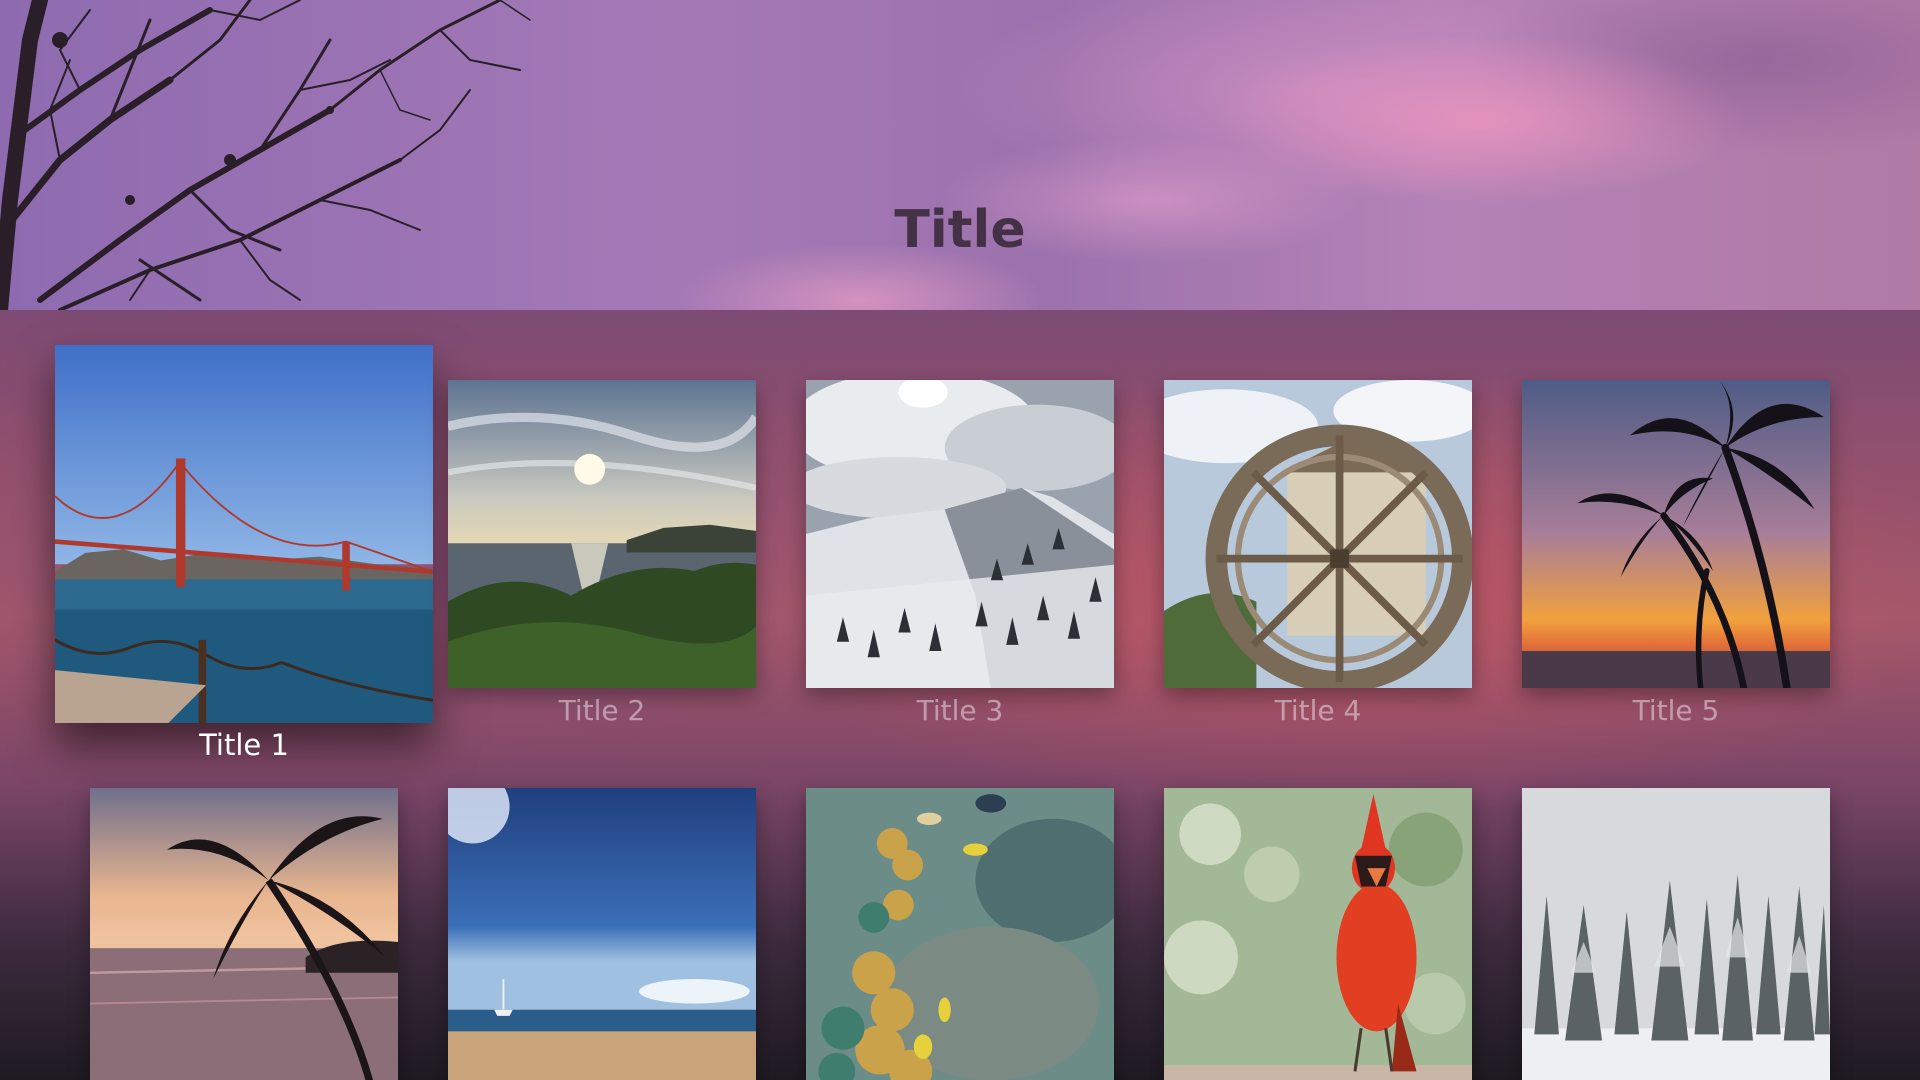 This screenshot has height=1080, width=1920. What do you see at coordinates (602, 710) in the screenshot?
I see `grid-item-label: Title 2` at bounding box center [602, 710].